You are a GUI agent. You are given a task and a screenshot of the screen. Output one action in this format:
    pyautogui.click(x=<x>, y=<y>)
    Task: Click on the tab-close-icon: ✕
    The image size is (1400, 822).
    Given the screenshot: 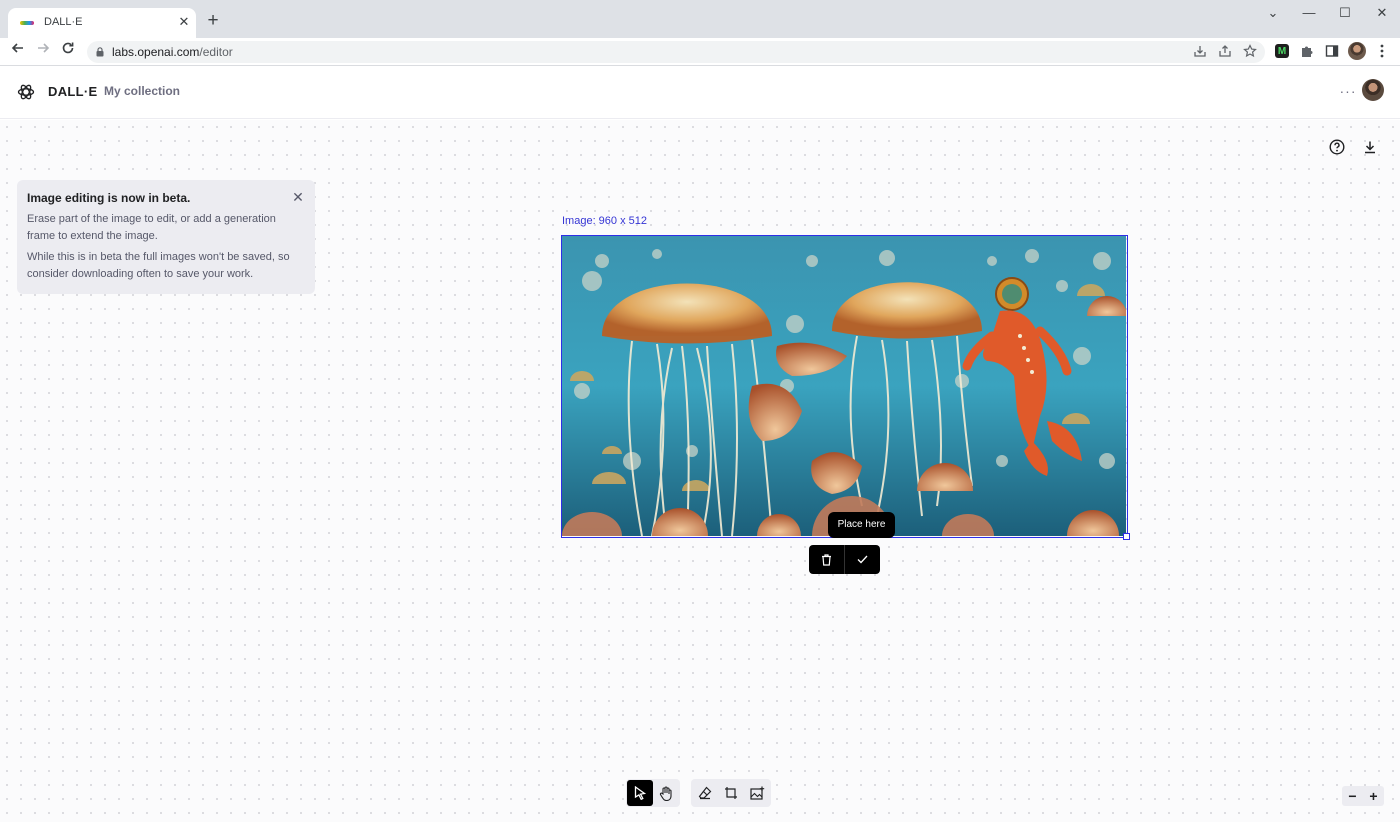 What is the action you would take?
    pyautogui.click(x=184, y=22)
    